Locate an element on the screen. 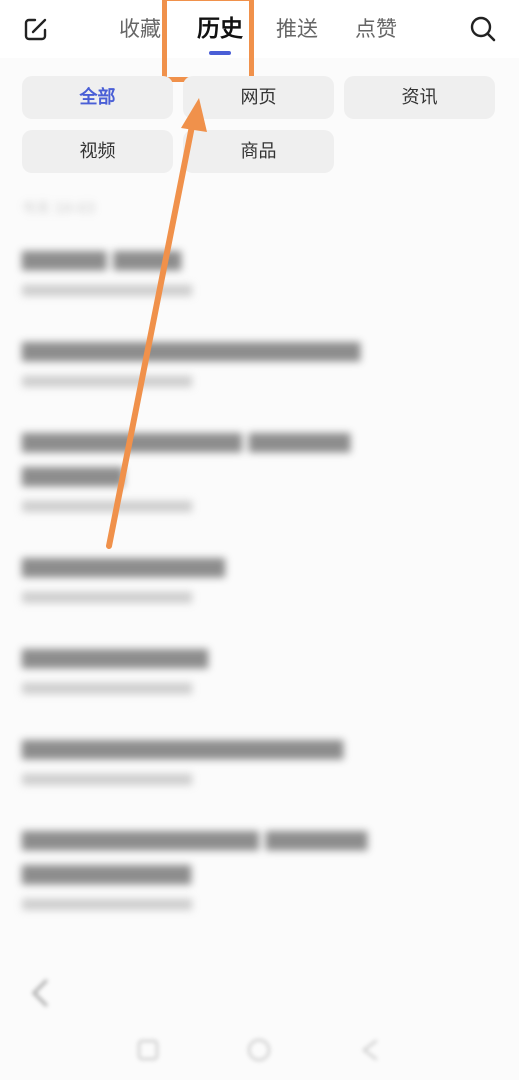 Image resolution: width=519 pixels, height=1080 pixels. list-item: ▆▆▆▆▆▆▆▆▆▆▆▆▆▆▆▆▆▆▆▆ ▆▆▆▆▆▆▆▆▆▆▆▆▆▆▆▆▆ is located at coordinates (259, 360).